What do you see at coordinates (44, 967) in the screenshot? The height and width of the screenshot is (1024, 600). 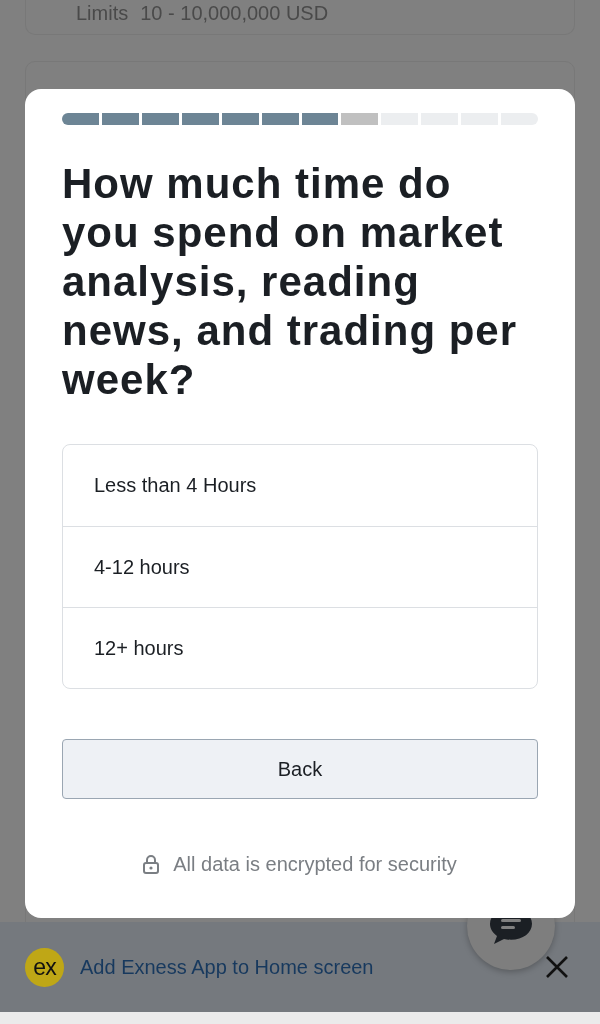 I see `app-logo: ex` at bounding box center [44, 967].